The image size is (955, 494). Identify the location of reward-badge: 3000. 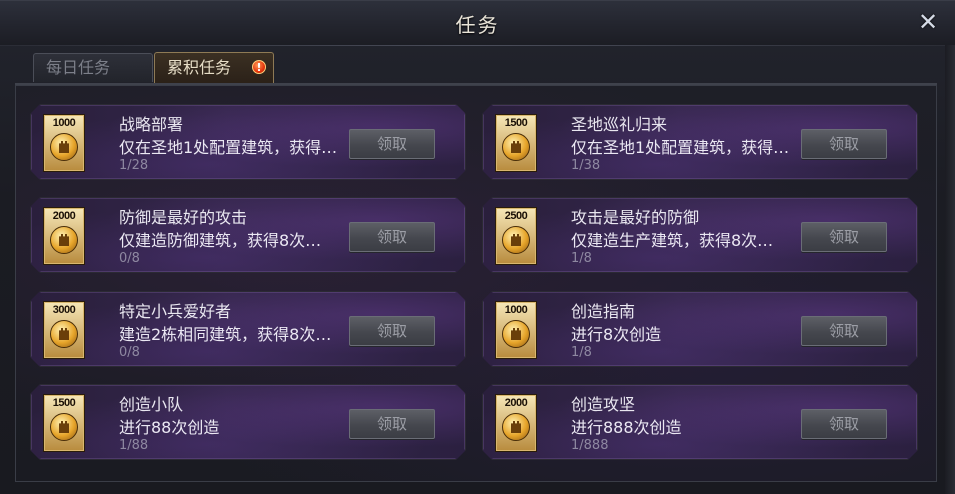
(64, 330).